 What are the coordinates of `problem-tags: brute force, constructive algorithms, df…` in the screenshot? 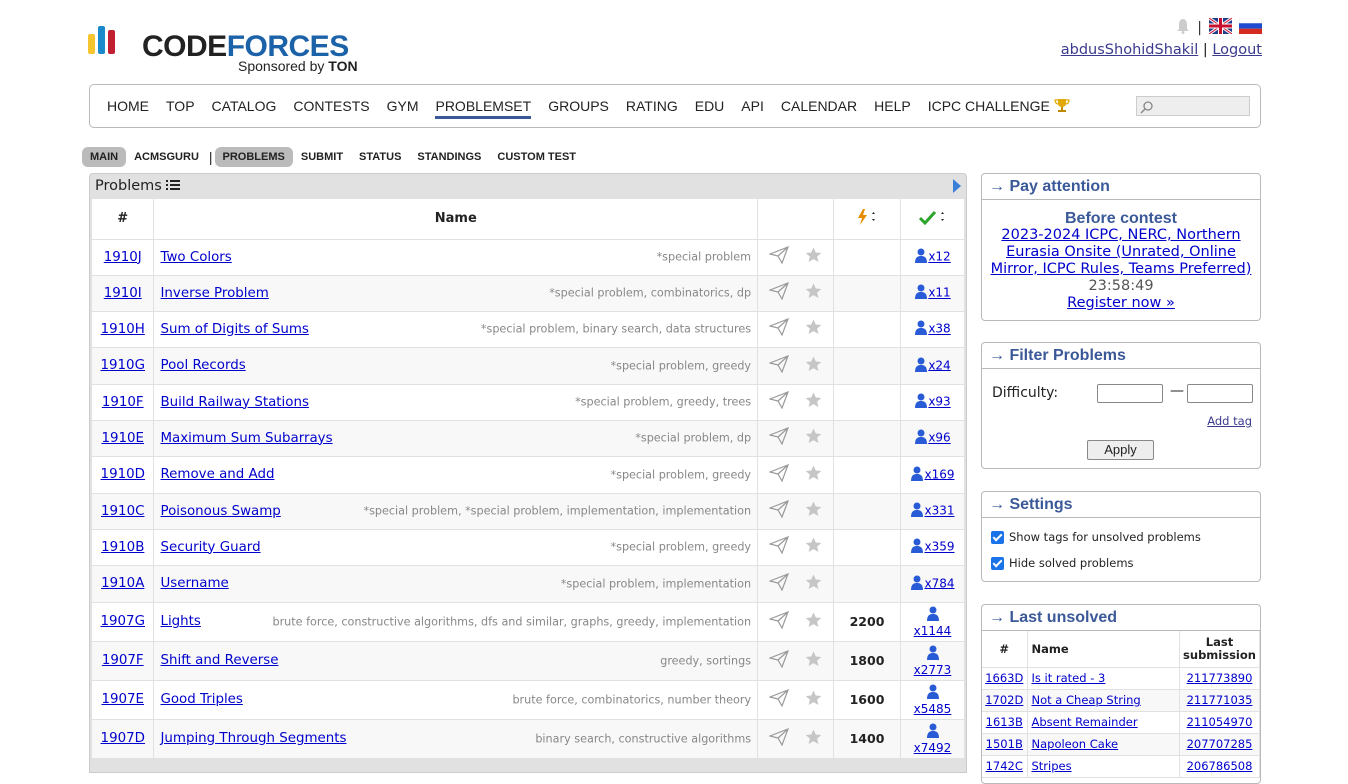 It's located at (511, 621).